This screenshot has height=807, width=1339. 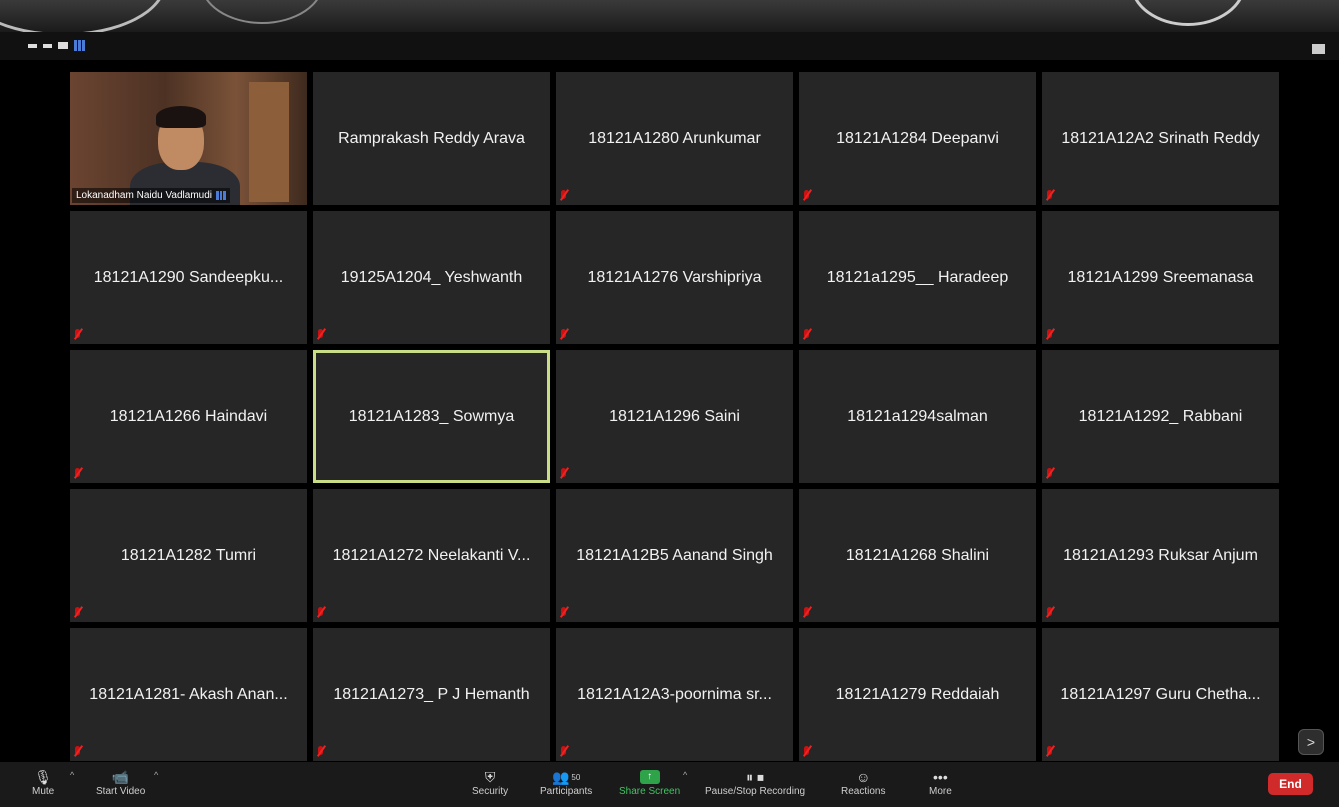 What do you see at coordinates (917, 277) in the screenshot?
I see `participant-tile: 18121a1295__ Haradeep` at bounding box center [917, 277].